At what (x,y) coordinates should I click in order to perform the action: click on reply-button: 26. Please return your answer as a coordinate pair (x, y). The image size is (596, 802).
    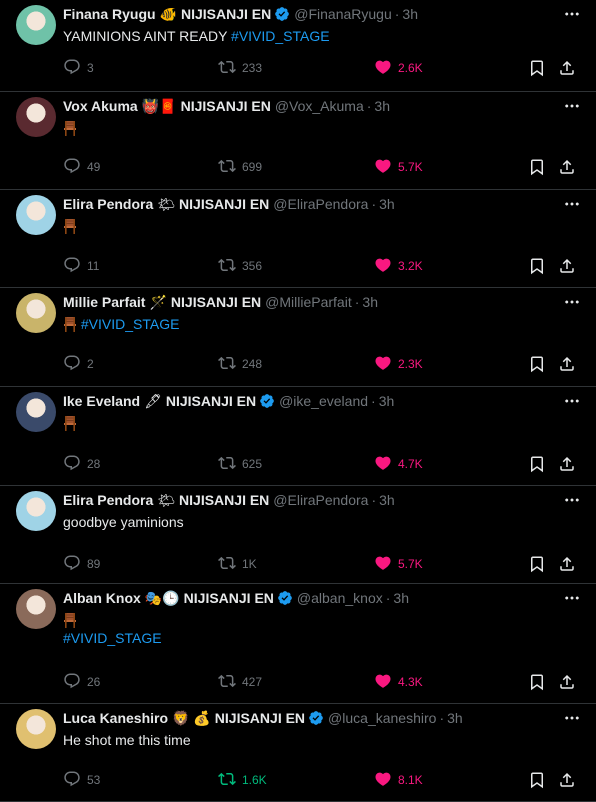
    Looking at the image, I should click on (81, 682).